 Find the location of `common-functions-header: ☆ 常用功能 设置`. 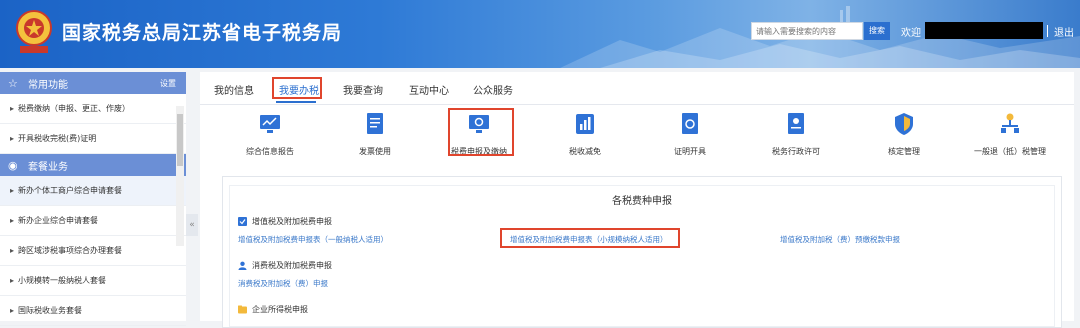

common-functions-header: ☆ 常用功能 设置 is located at coordinates (93, 83).